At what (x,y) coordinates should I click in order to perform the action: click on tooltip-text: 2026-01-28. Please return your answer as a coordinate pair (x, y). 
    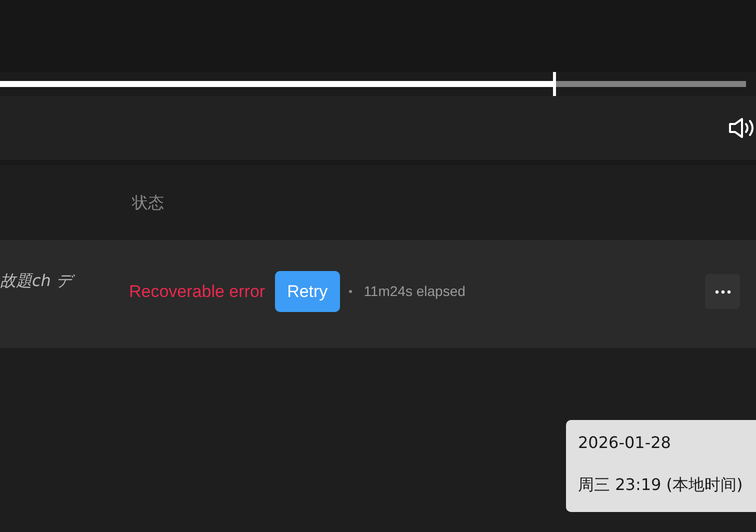
    Looking at the image, I should click on (625, 443).